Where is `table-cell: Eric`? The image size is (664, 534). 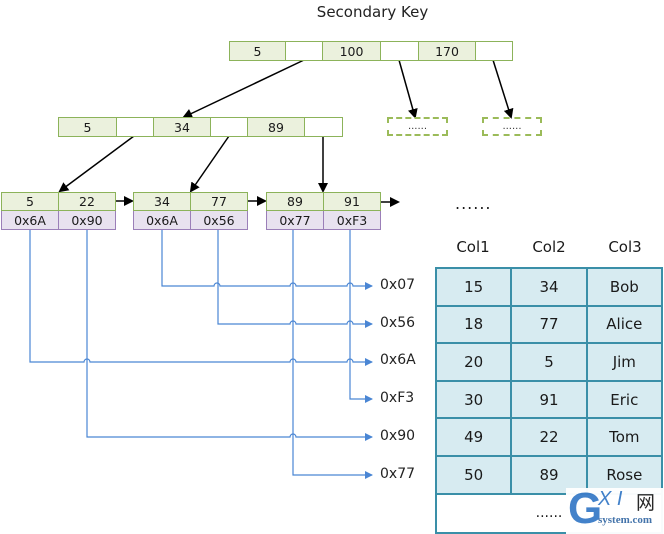
table-cell: Eric is located at coordinates (624, 399).